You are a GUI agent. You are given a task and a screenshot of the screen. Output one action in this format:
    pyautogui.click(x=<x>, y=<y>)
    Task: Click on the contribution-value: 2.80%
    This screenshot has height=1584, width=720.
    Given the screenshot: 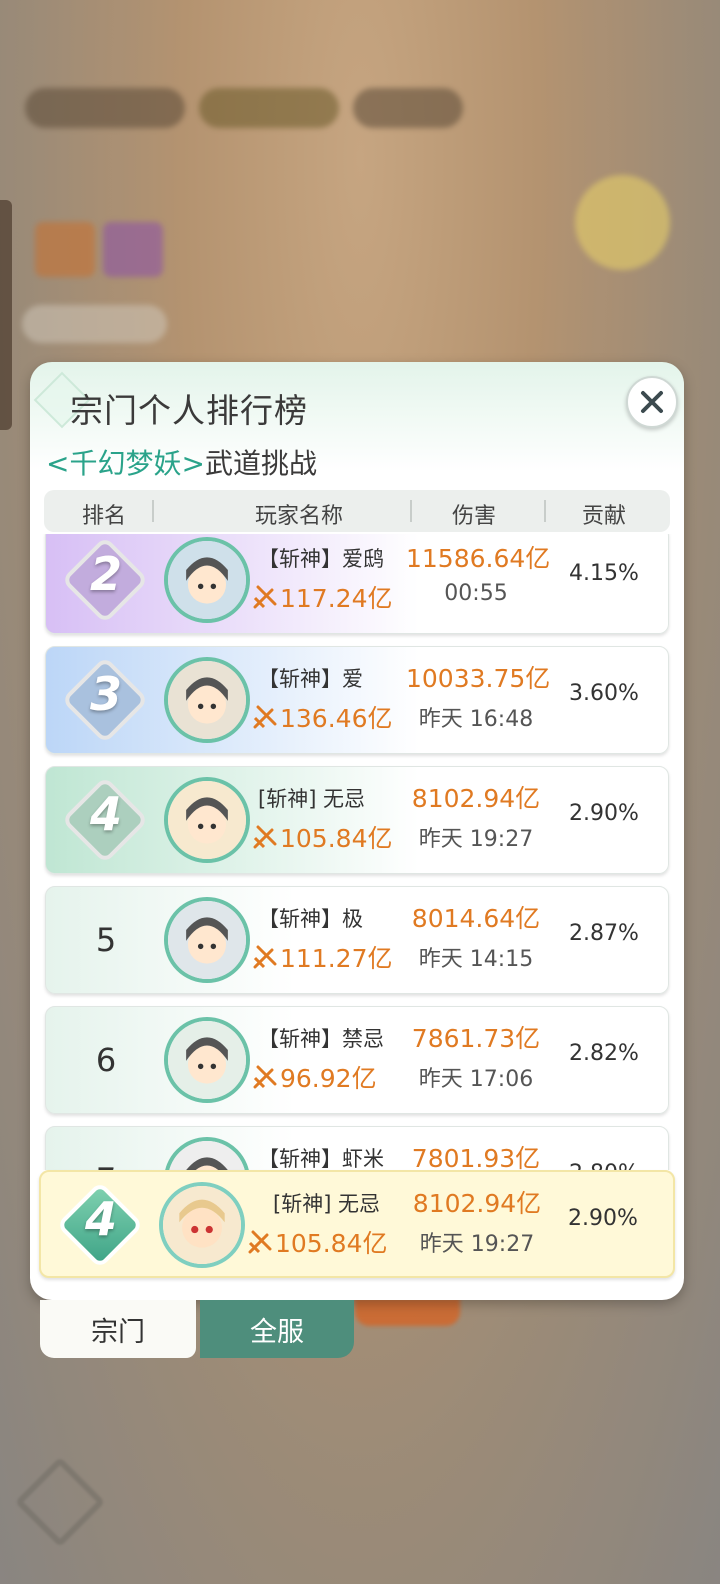 What is the action you would take?
    pyautogui.click(x=604, y=1165)
    